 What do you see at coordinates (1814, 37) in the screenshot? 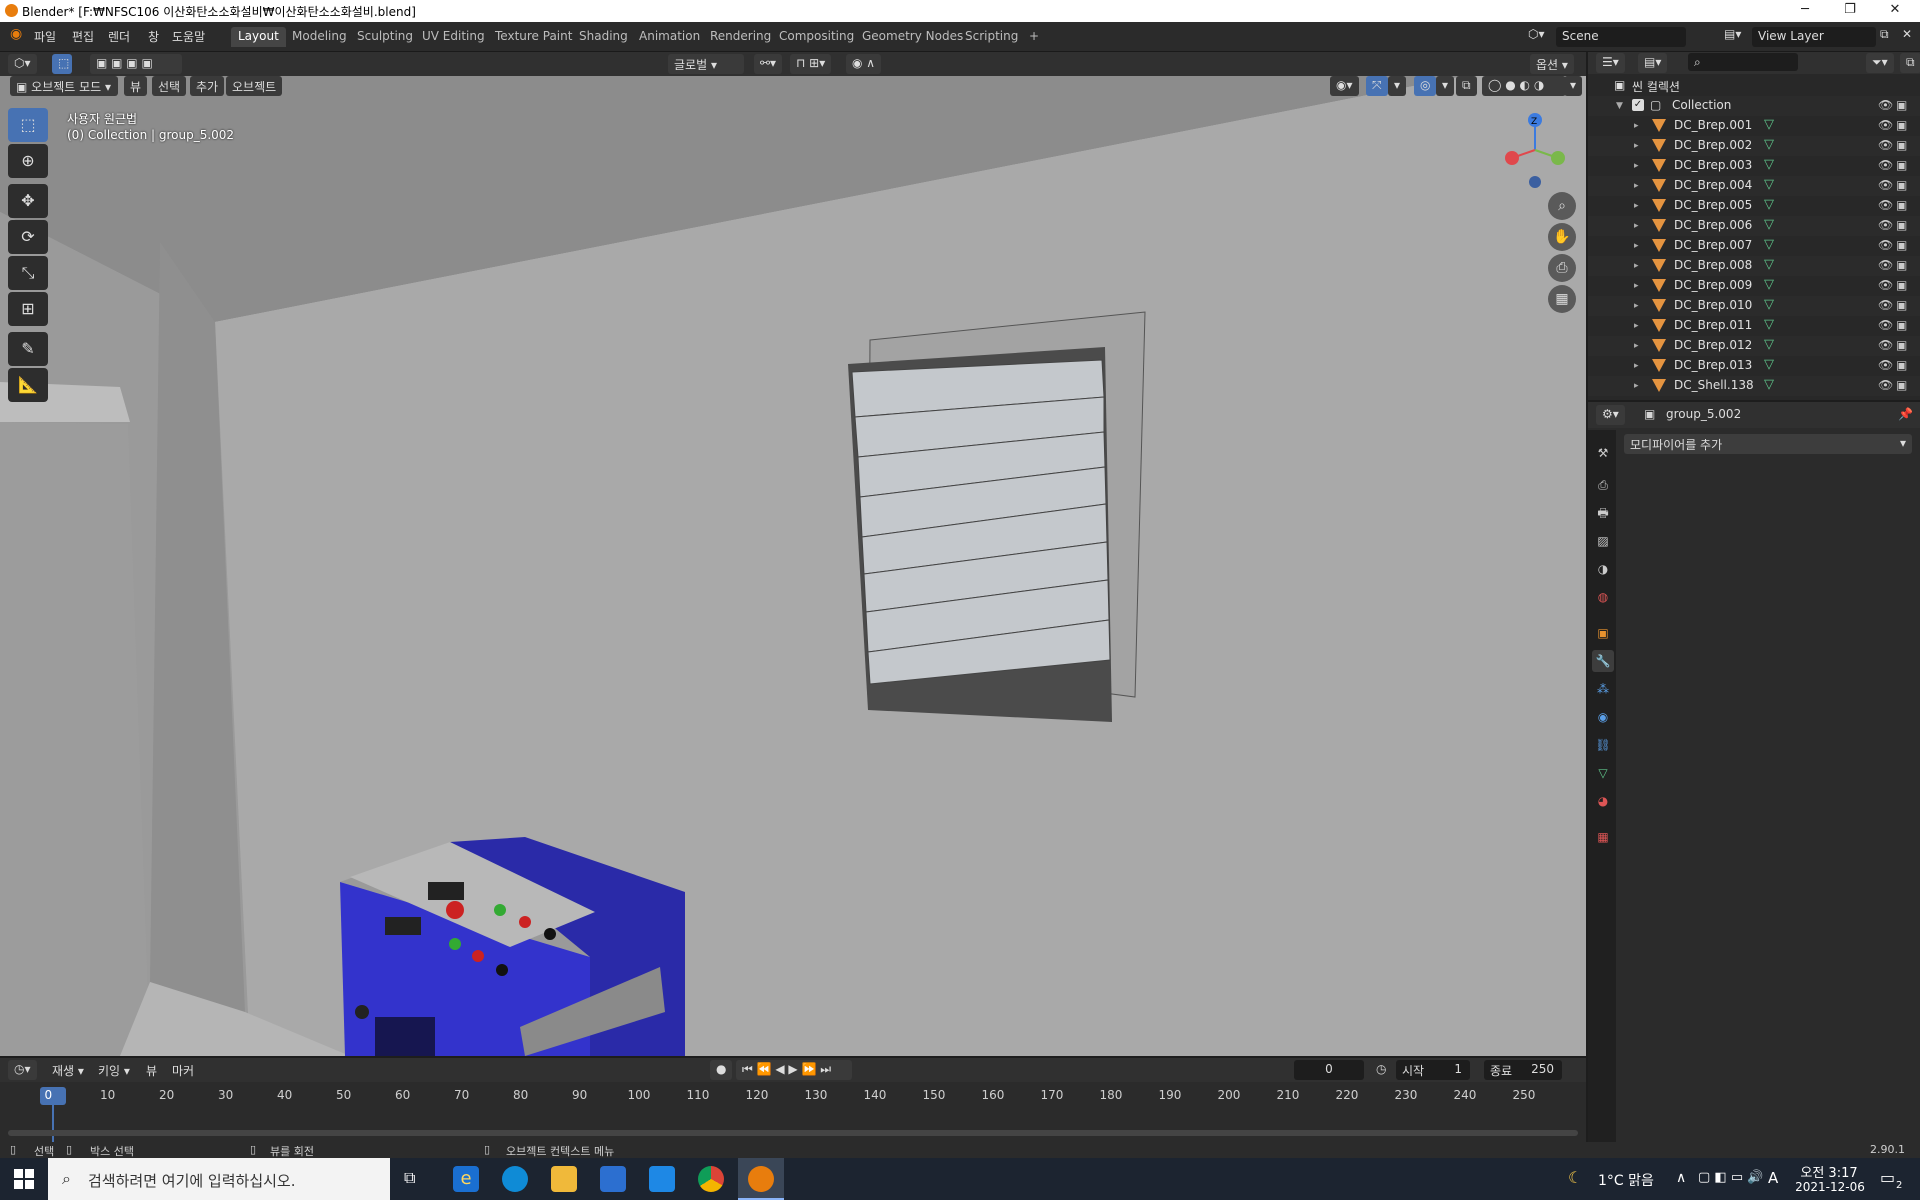
I see `view-layer-field: View Layer` at bounding box center [1814, 37].